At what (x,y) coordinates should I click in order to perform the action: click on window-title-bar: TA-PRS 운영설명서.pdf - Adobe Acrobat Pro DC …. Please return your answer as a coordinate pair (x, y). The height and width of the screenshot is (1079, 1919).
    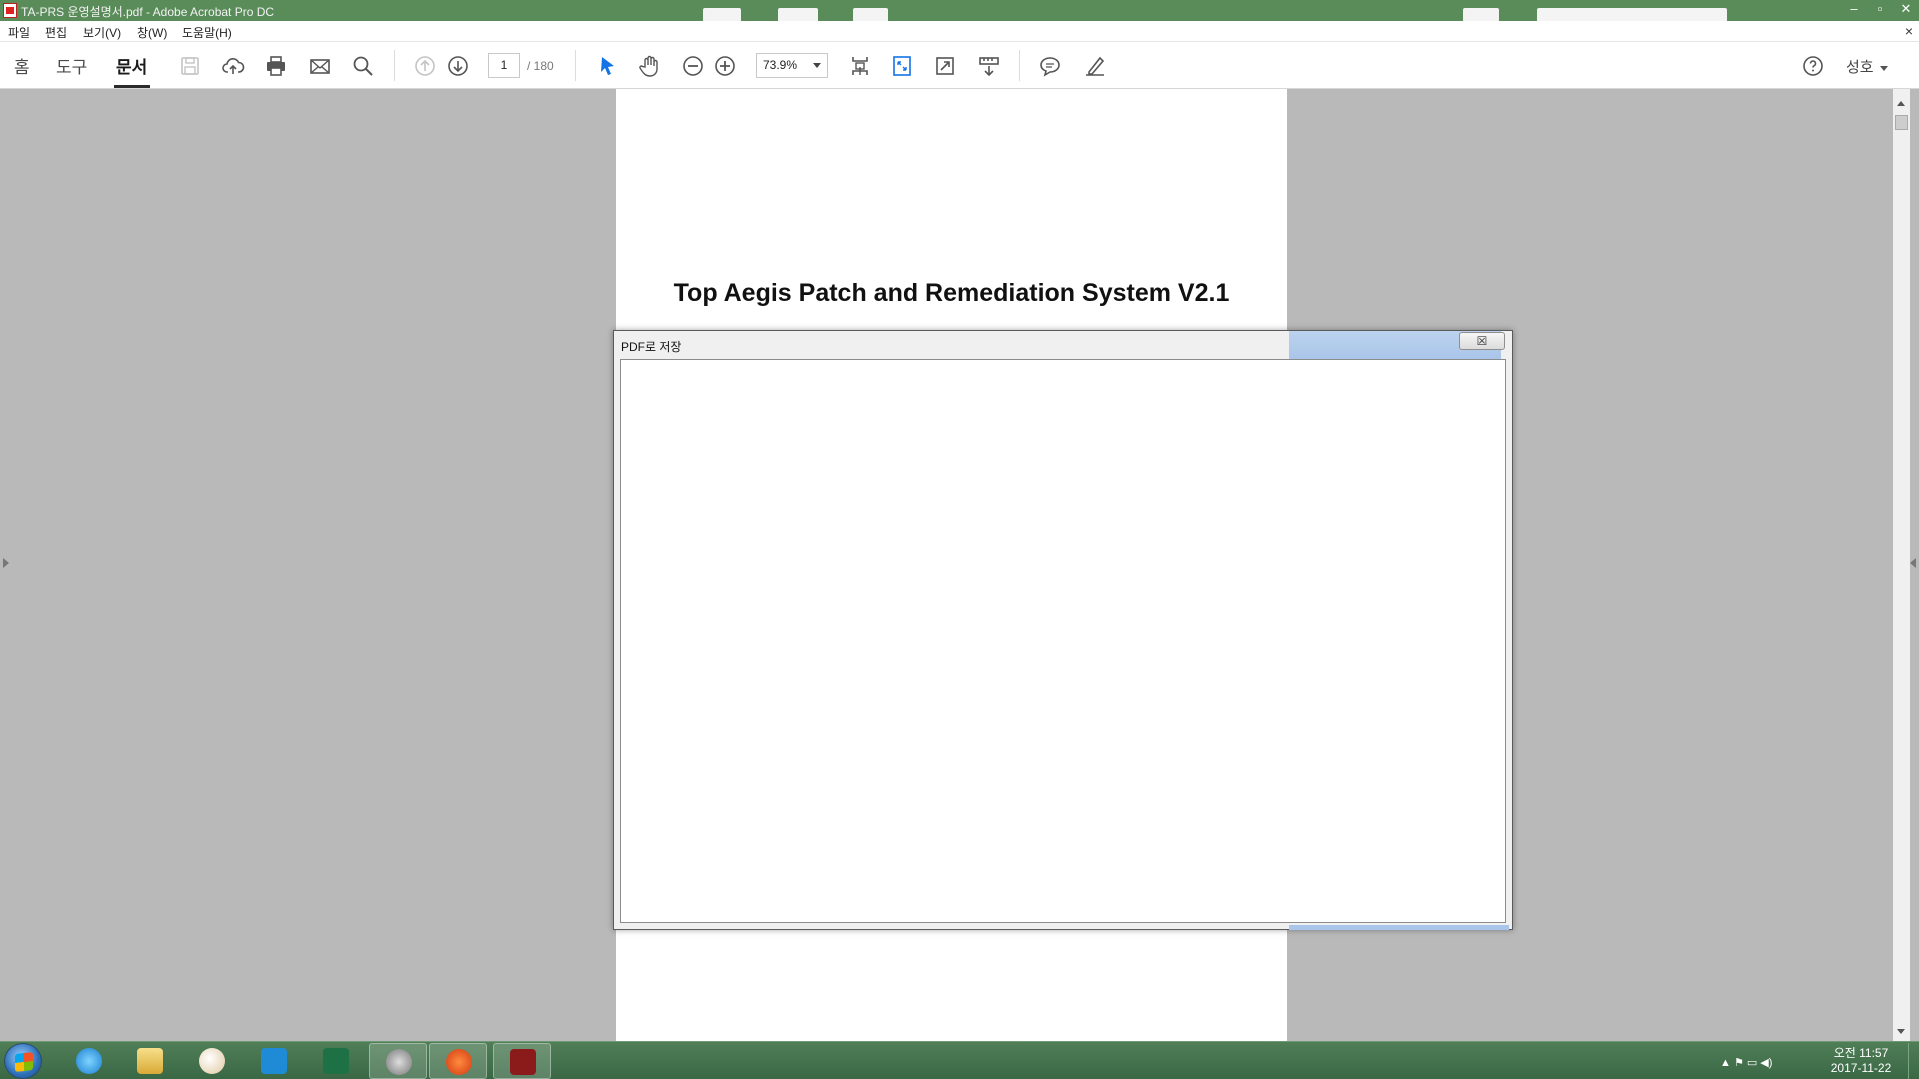
    Looking at the image, I should click on (959, 10).